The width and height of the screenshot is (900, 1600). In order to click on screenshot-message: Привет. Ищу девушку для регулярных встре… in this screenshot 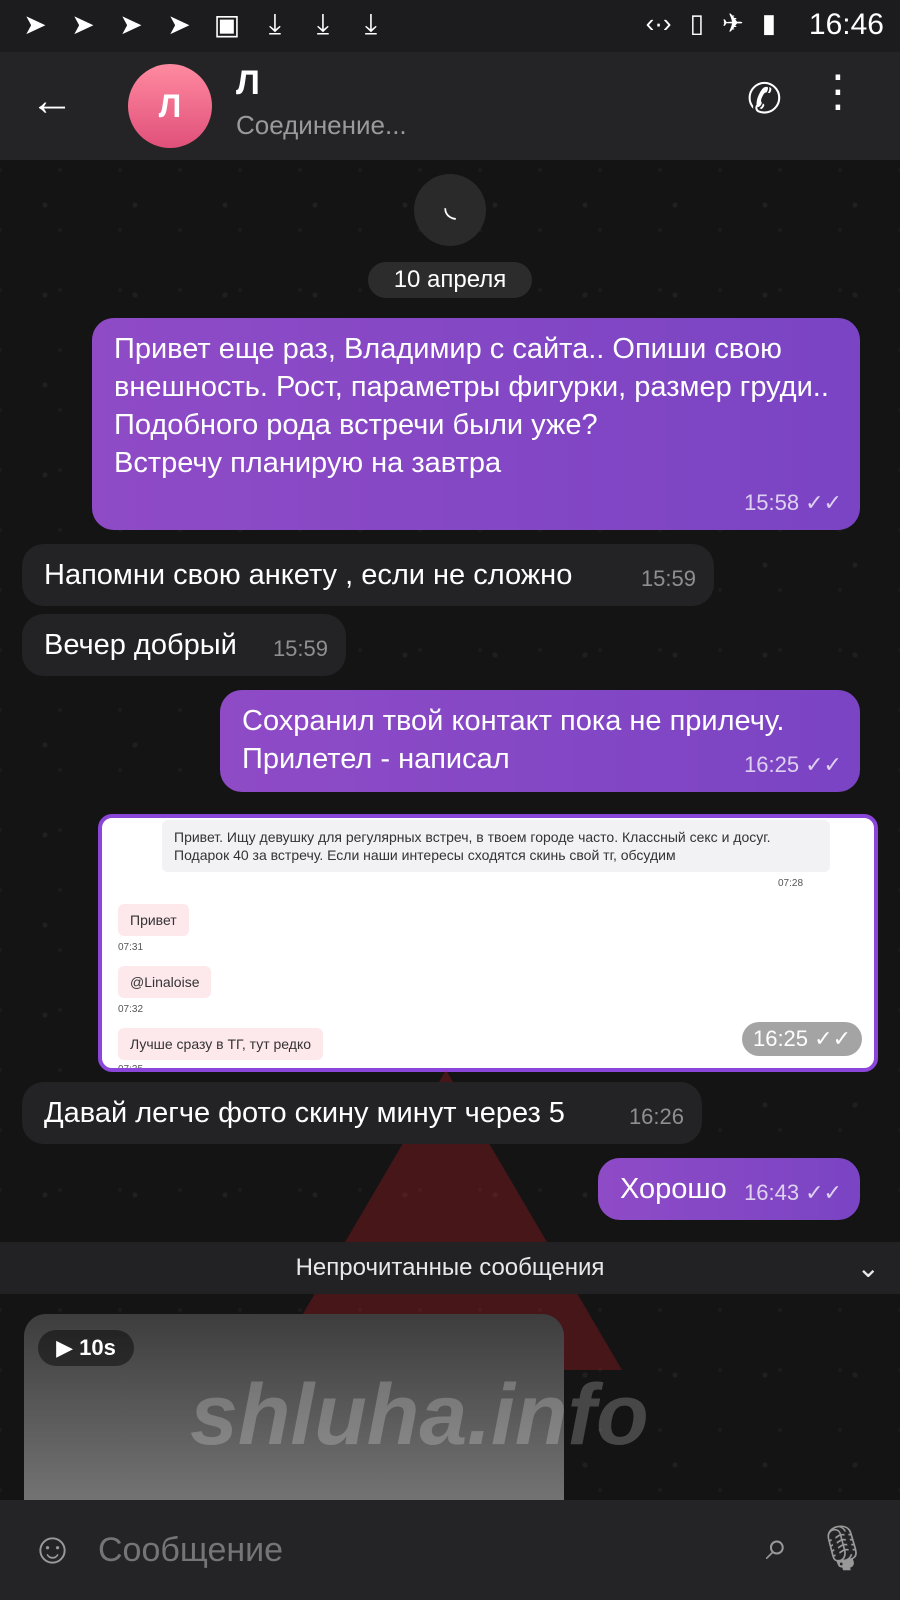, I will do `click(496, 846)`.